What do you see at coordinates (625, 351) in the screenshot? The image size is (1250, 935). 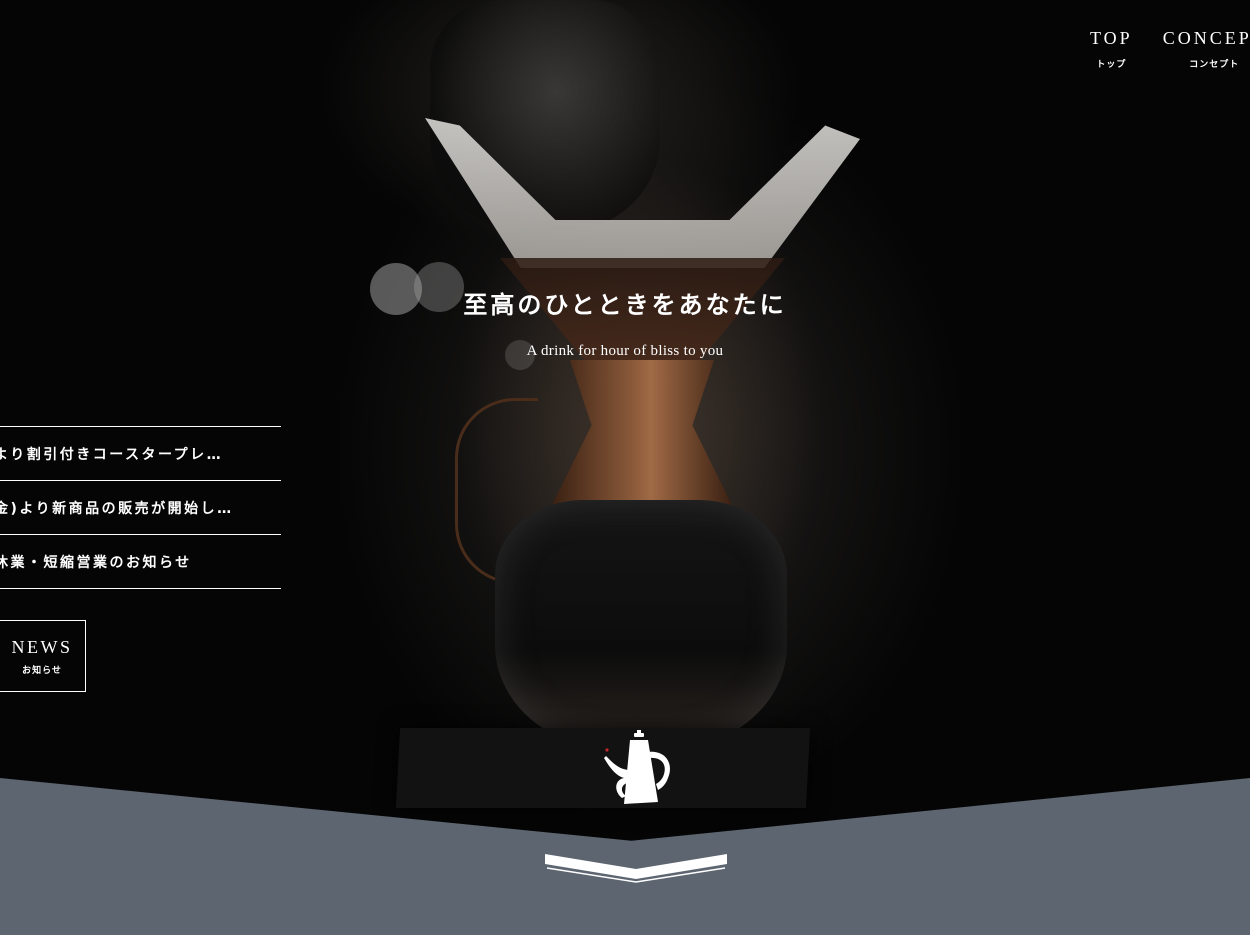 I see `hero-subline: A drink for hour of bliss to you` at bounding box center [625, 351].